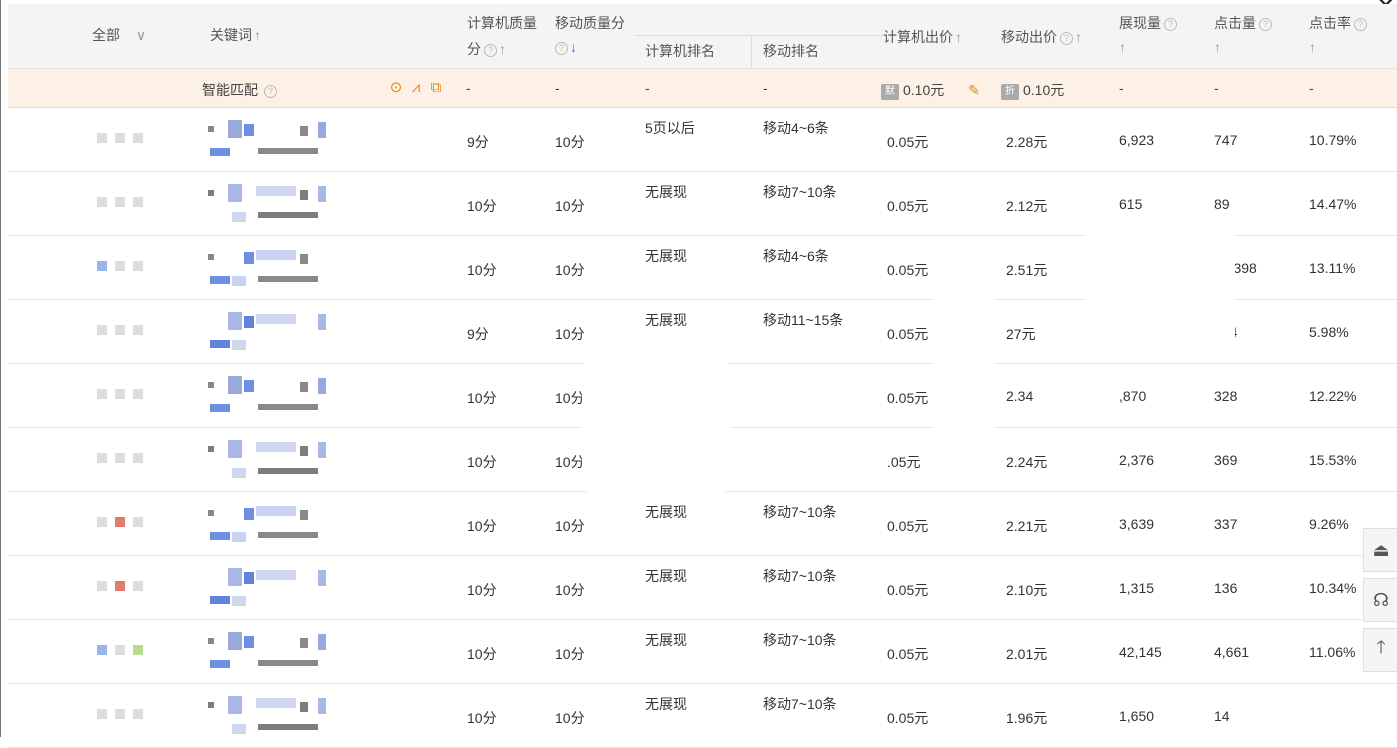  What do you see at coordinates (974, 90) in the screenshot?
I see `edit-pencil-icon: ✎` at bounding box center [974, 90].